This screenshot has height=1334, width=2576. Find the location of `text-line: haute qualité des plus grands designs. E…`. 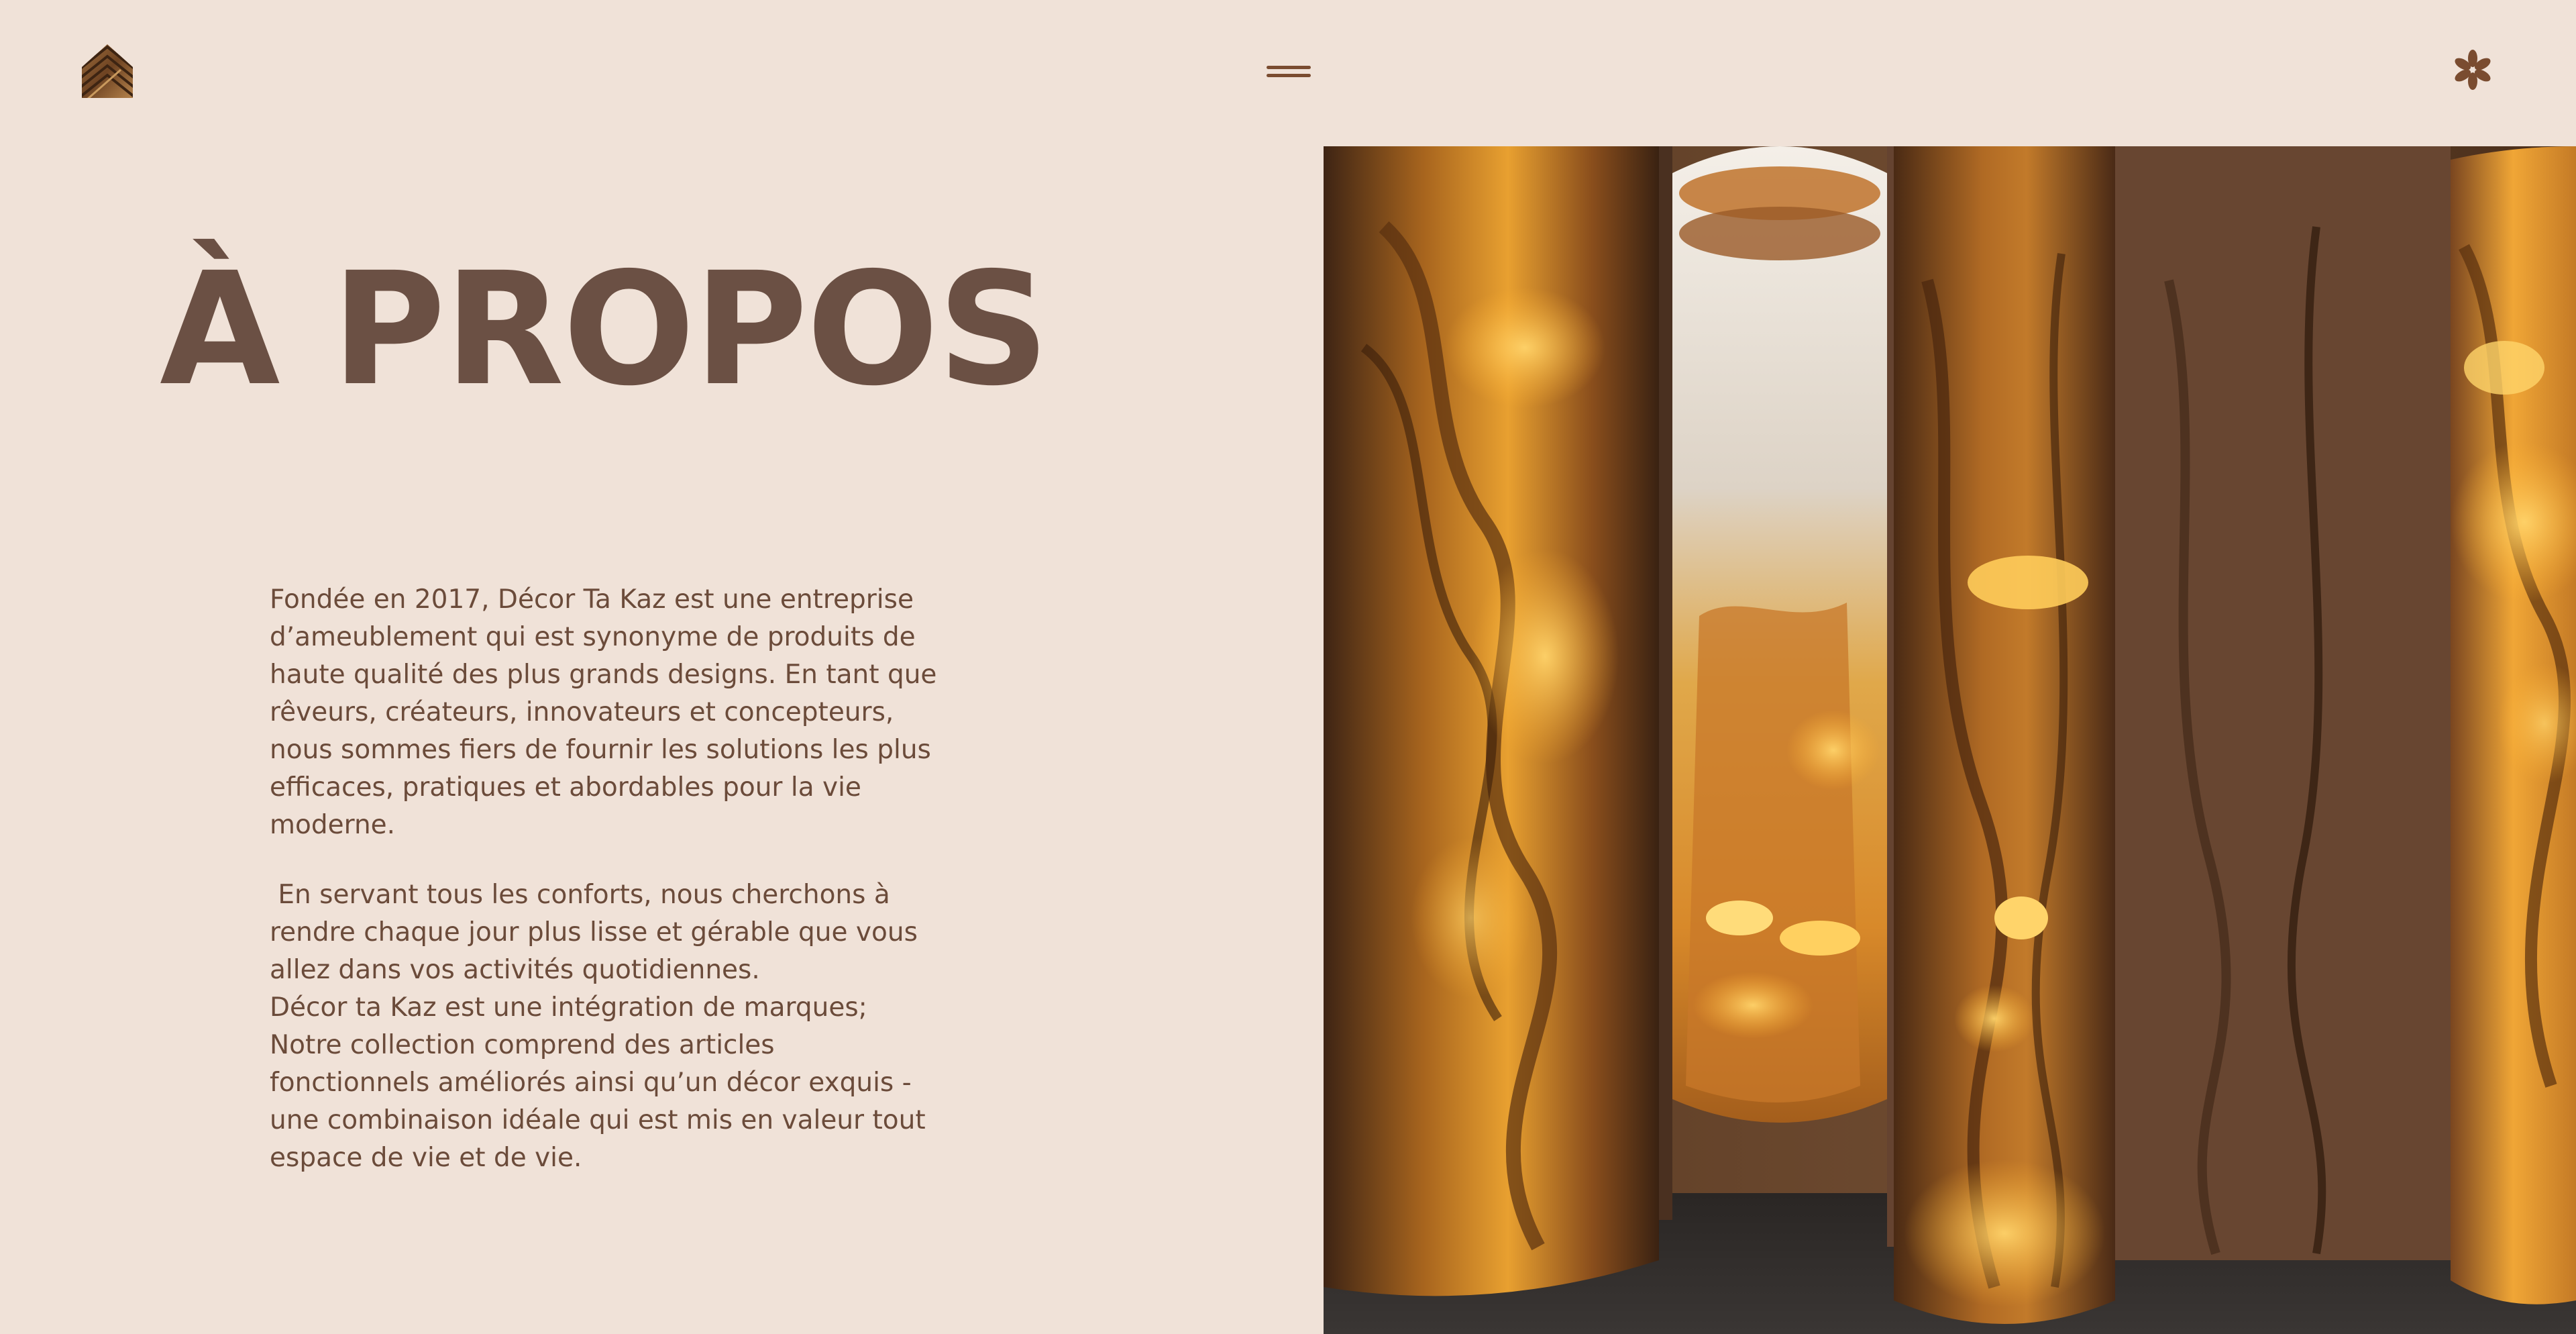

text-line: haute qualité des plus grands designs. E… is located at coordinates (603, 675).